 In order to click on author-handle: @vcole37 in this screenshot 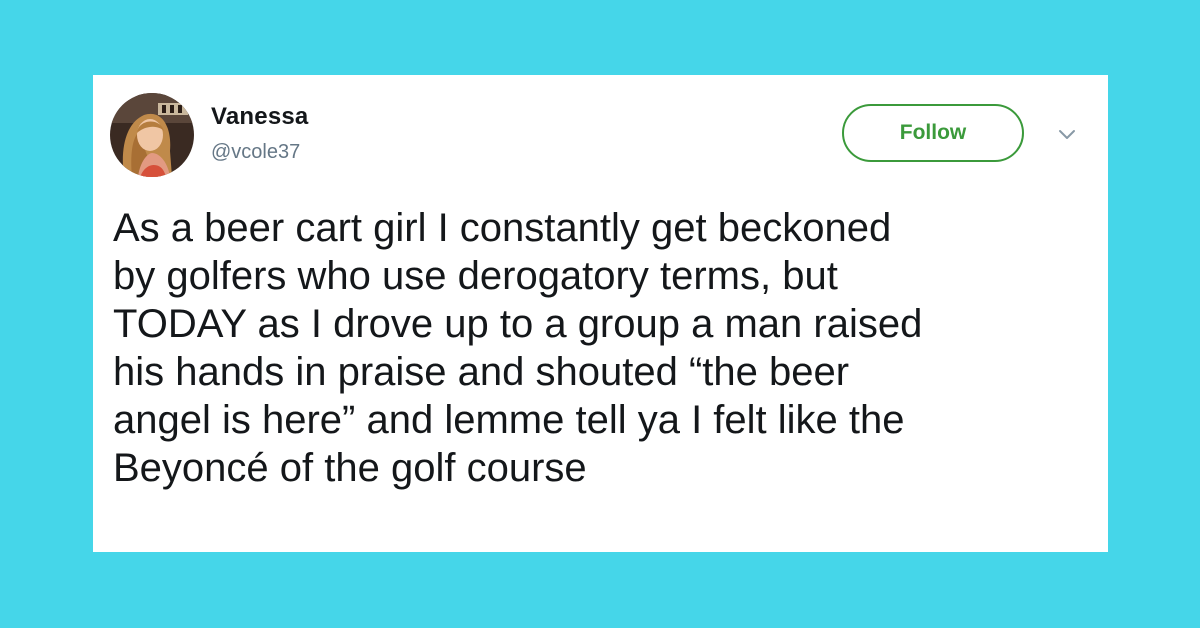, I will do `click(255, 152)`.